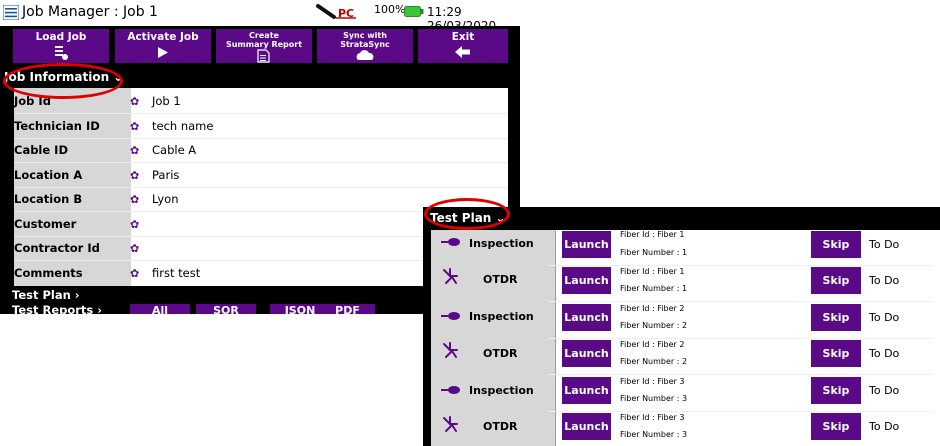 The height and width of the screenshot is (446, 940). I want to click on test-plan-collapsed-heading: Test Plan ›, so click(46, 295).